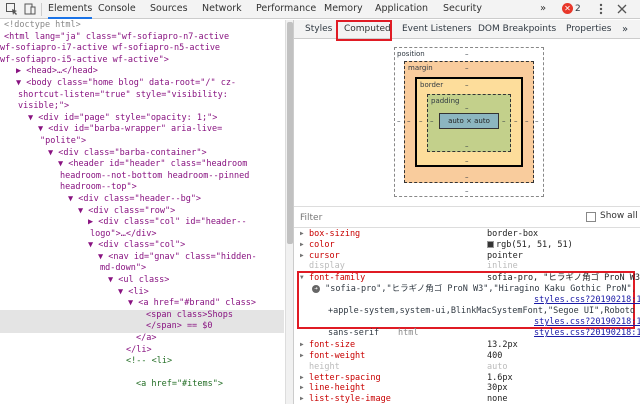 The height and width of the screenshot is (404, 640). I want to click on tab-performance: Performance, so click(286, 9).